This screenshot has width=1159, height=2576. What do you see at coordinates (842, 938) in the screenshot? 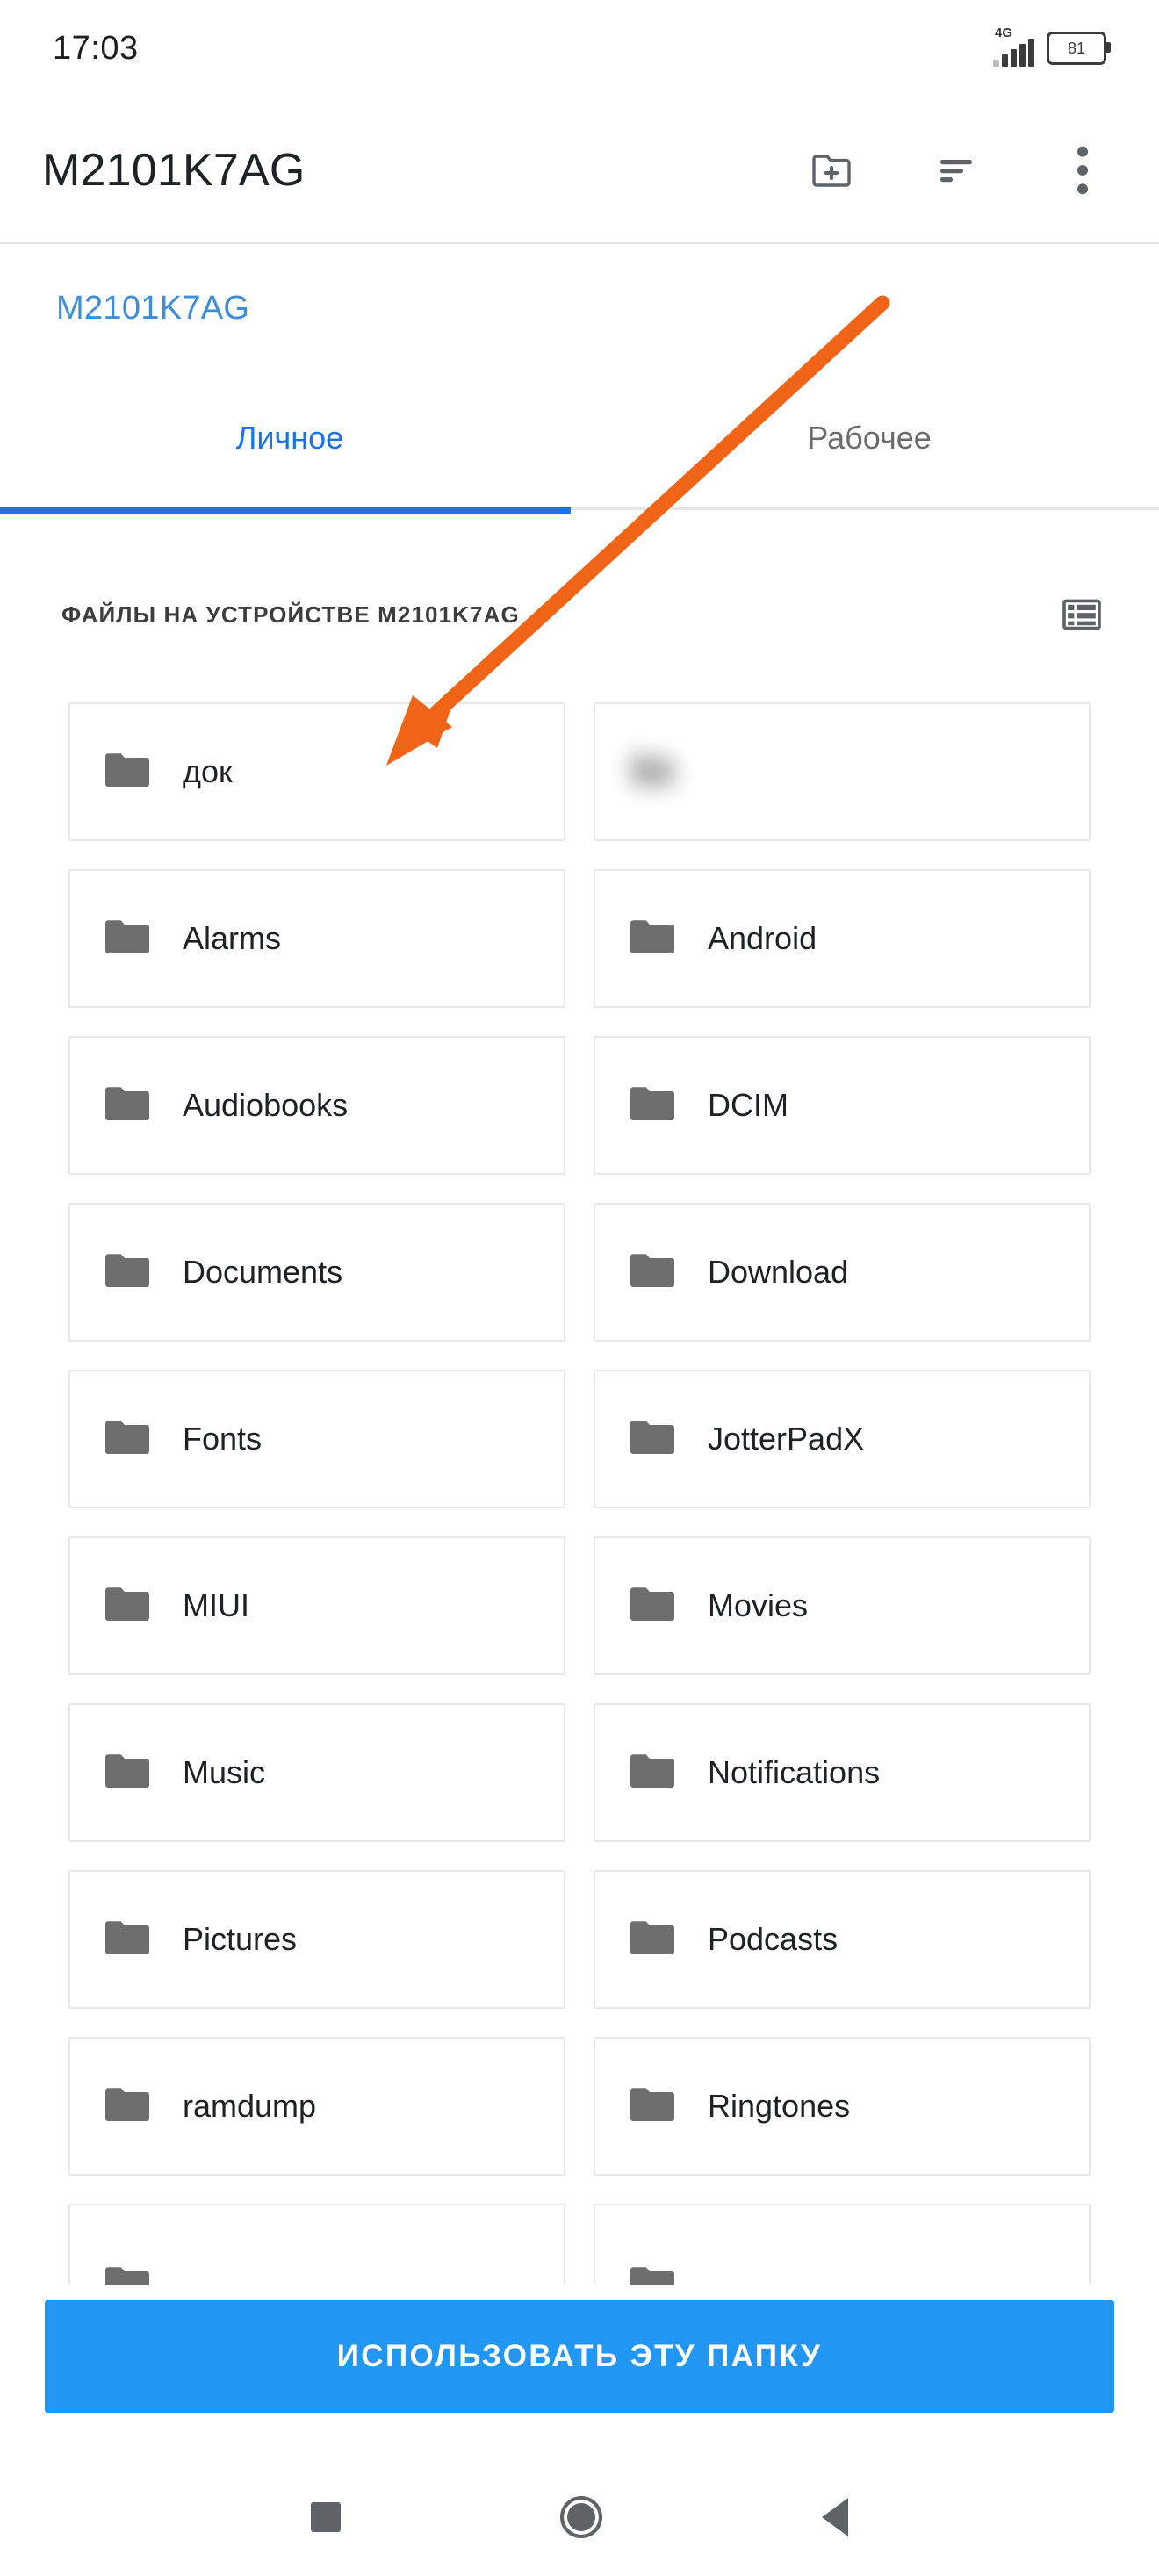
I see `folder-card: Android` at bounding box center [842, 938].